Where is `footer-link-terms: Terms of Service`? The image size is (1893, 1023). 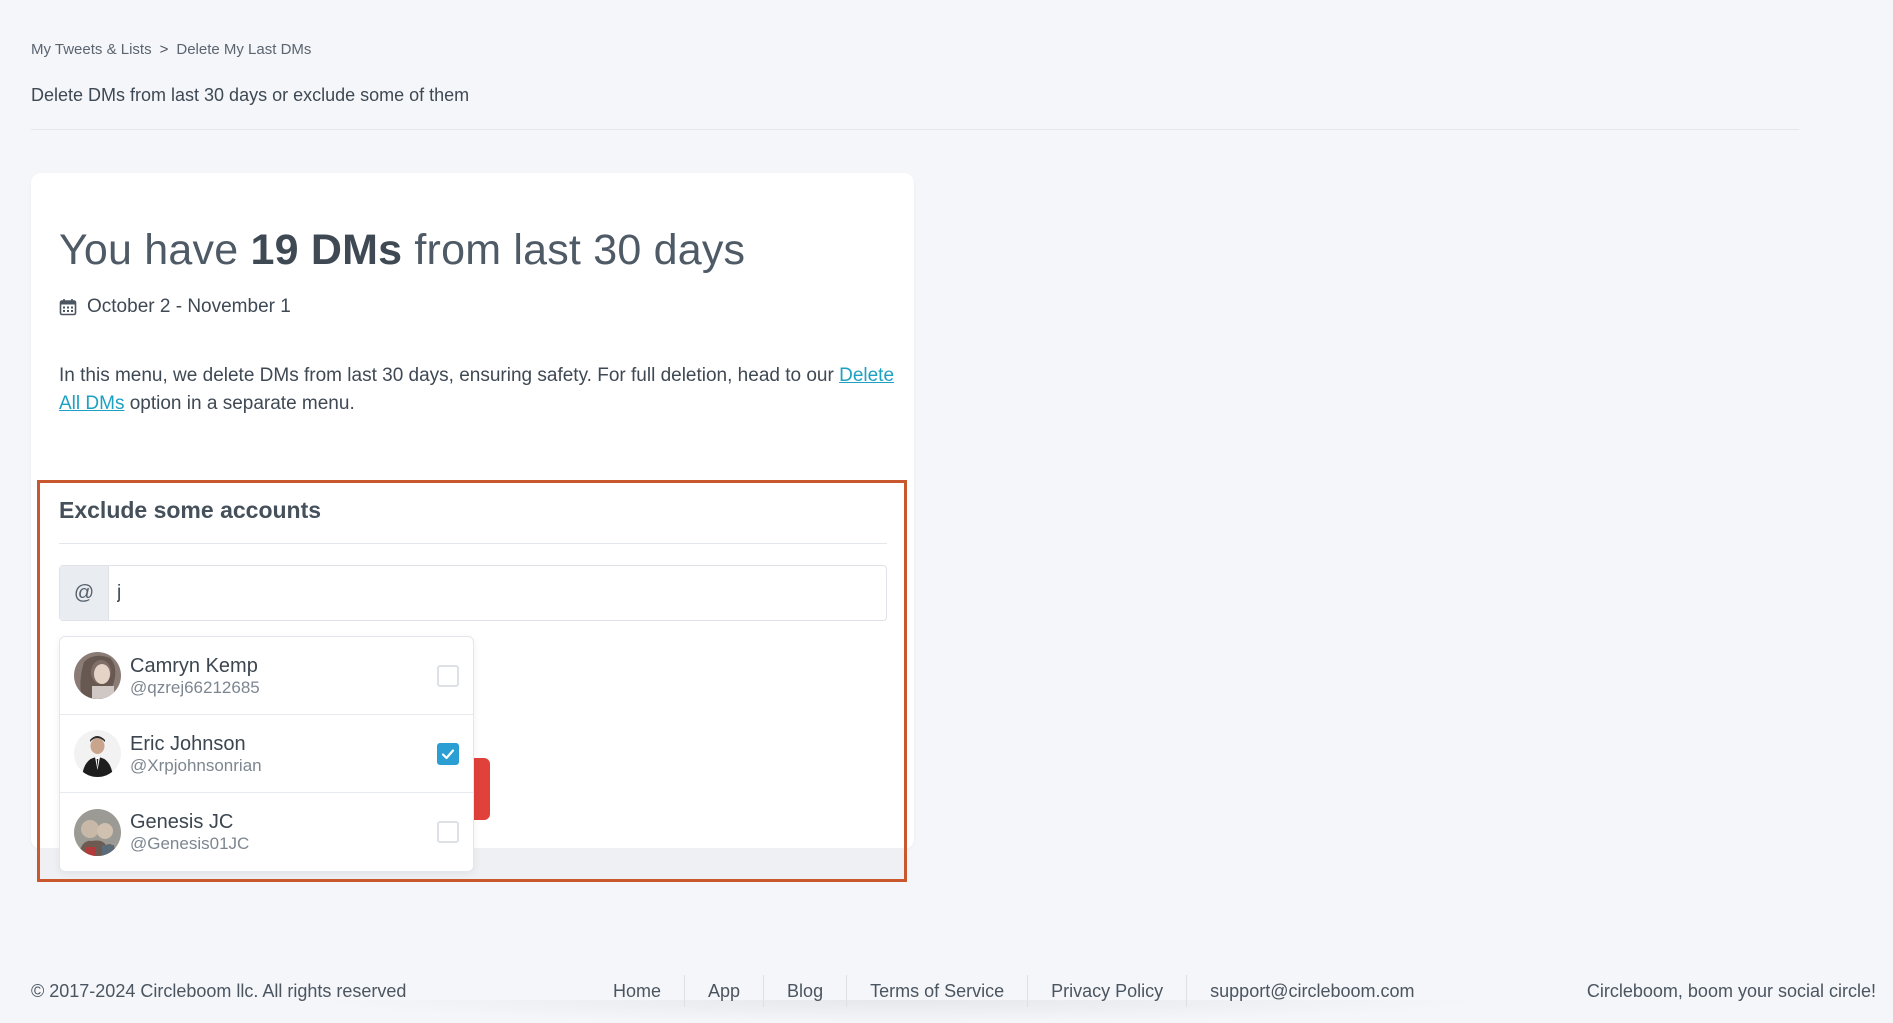 footer-link-terms: Terms of Service is located at coordinates (936, 991).